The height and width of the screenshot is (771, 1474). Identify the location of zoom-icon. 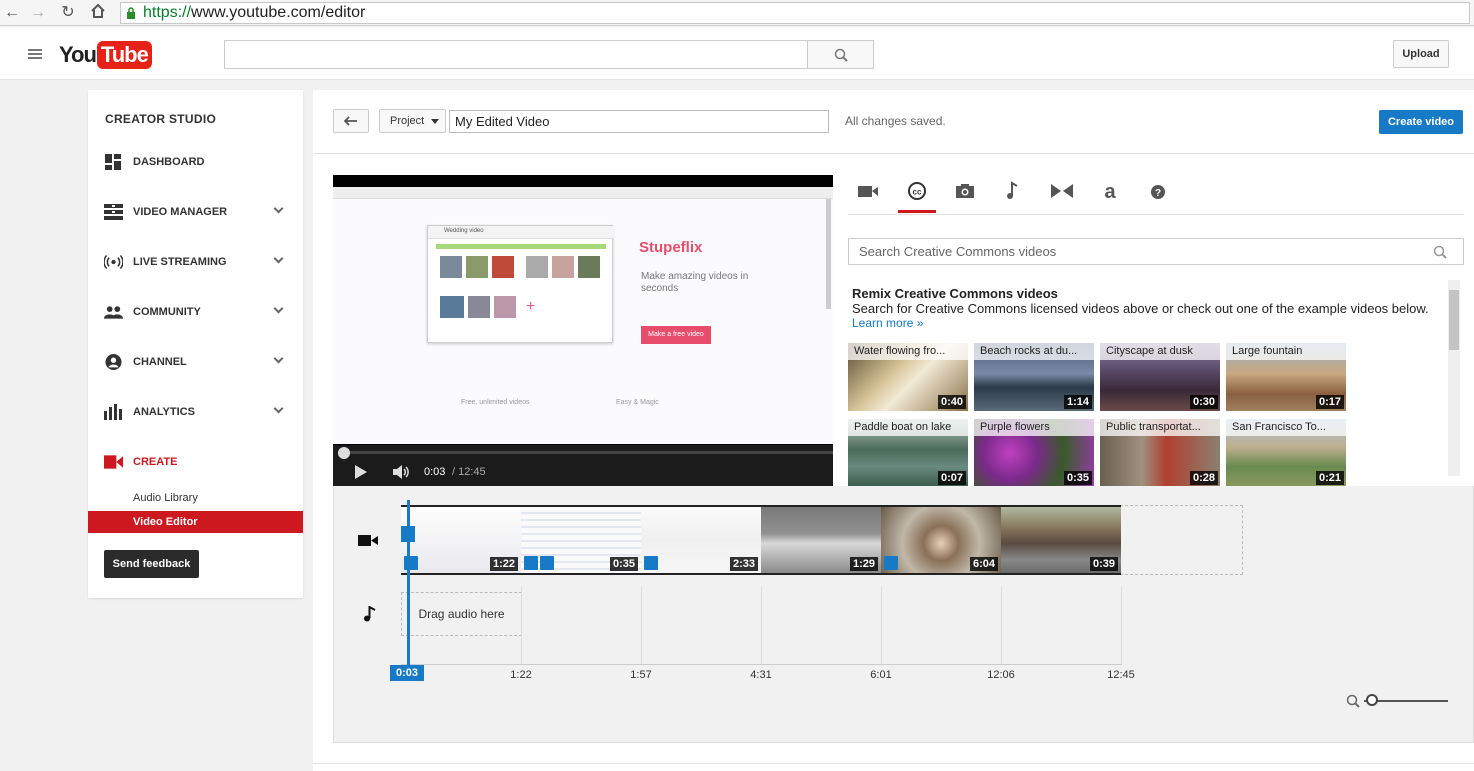
(1353, 701).